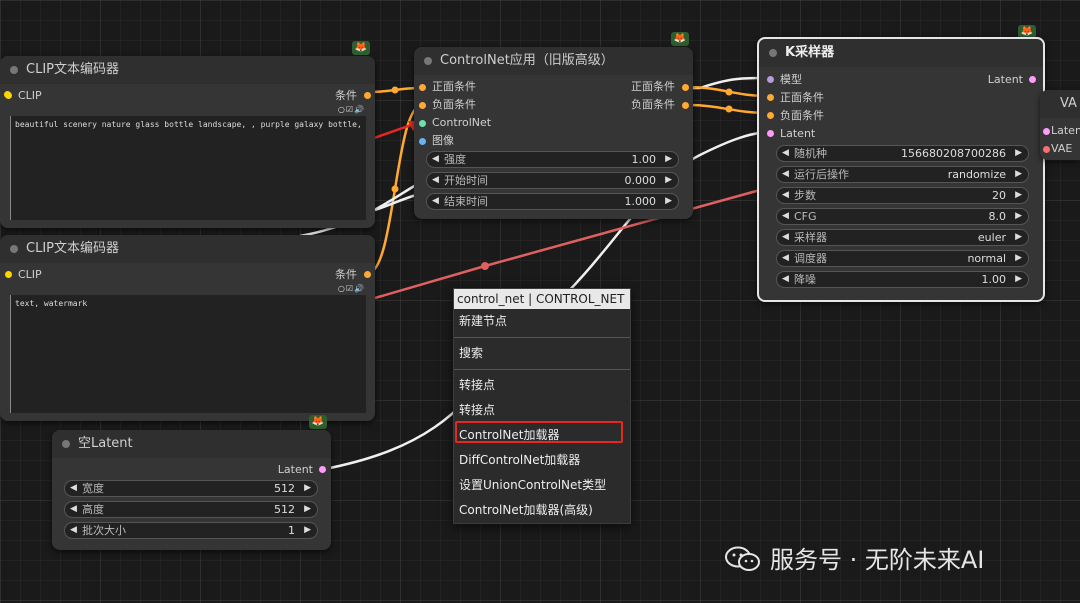 The image size is (1080, 603). Describe the element at coordinates (1065, 130) in the screenshot. I see `input-latent: Laten` at that location.